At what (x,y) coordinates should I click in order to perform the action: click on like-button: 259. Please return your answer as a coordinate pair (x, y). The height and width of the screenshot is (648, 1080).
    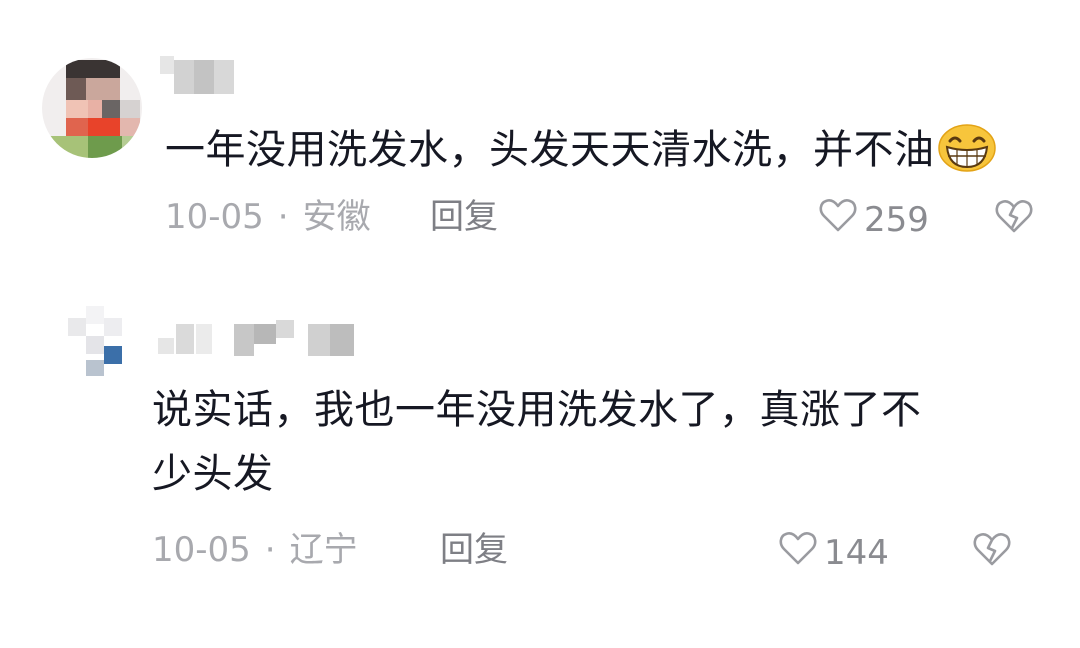
    Looking at the image, I should click on (873, 219).